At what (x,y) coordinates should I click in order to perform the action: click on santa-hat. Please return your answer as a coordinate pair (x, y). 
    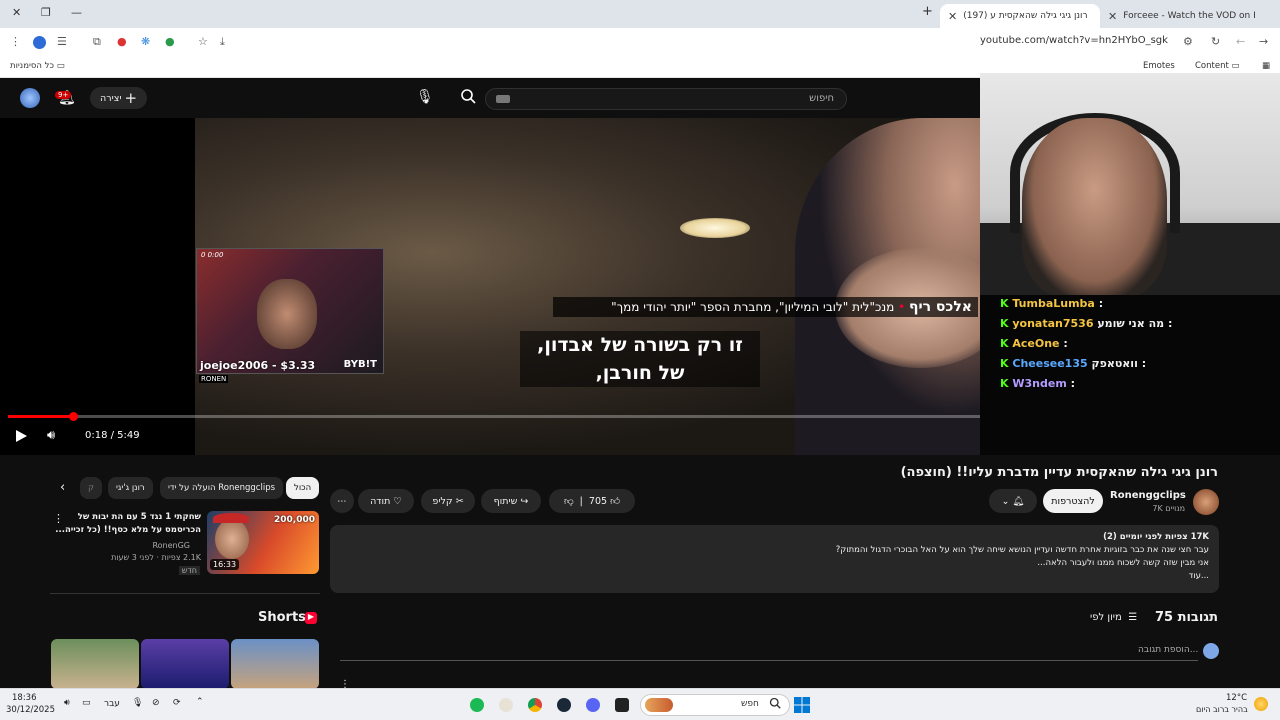
    Looking at the image, I should click on (231, 518).